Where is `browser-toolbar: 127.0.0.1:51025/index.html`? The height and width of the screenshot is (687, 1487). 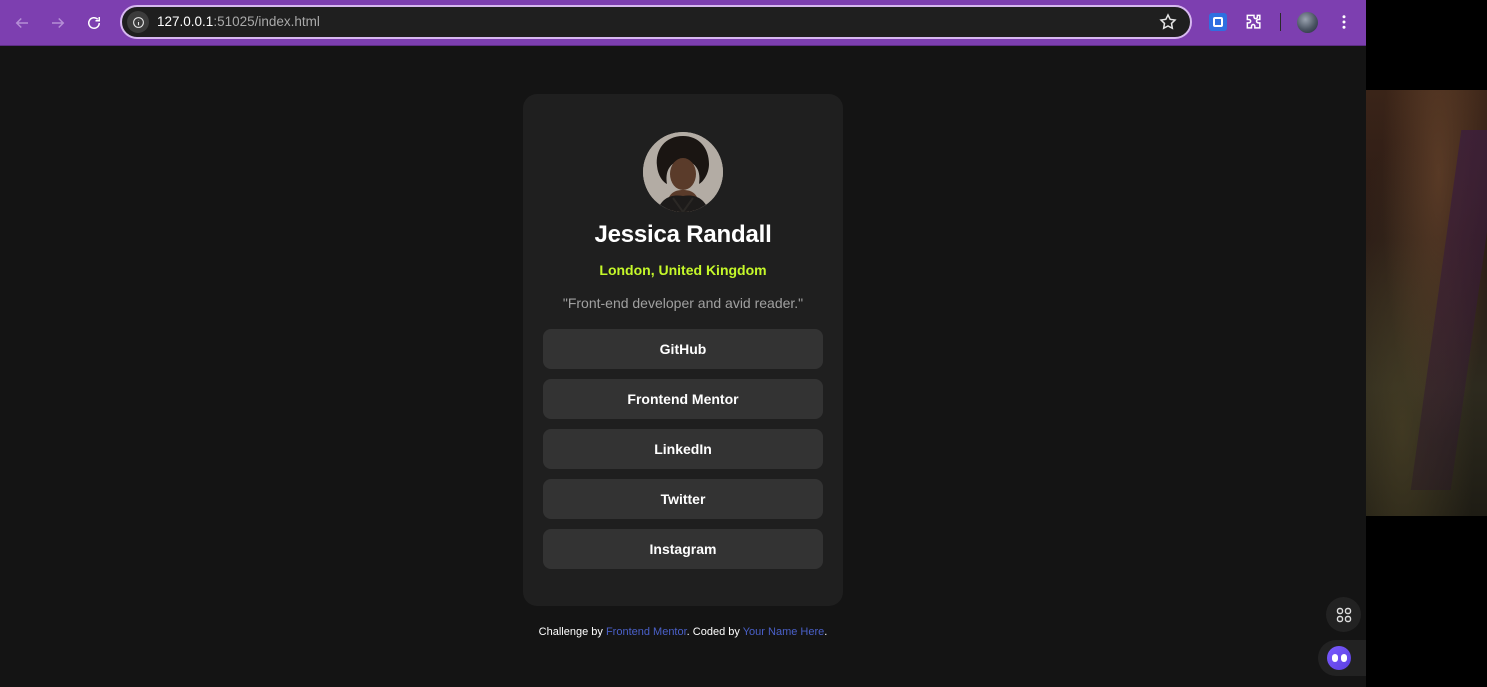 browser-toolbar: 127.0.0.1:51025/index.html is located at coordinates (683, 23).